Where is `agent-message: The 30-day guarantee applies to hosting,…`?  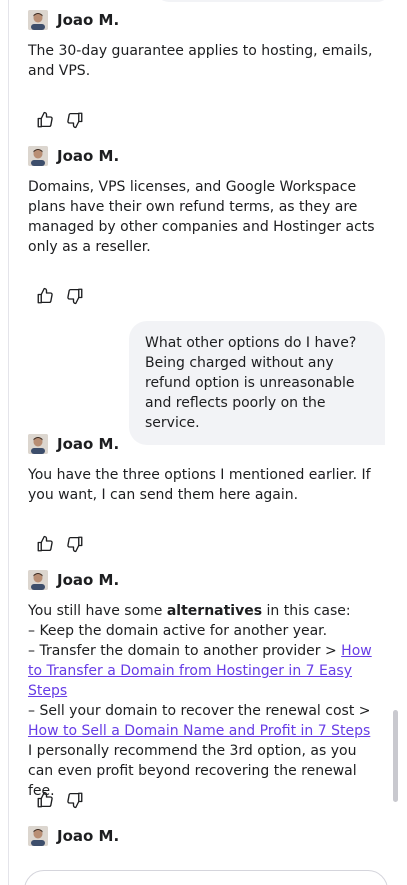
agent-message: The 30-day guarantee applies to hosting,… is located at coordinates (203, 61).